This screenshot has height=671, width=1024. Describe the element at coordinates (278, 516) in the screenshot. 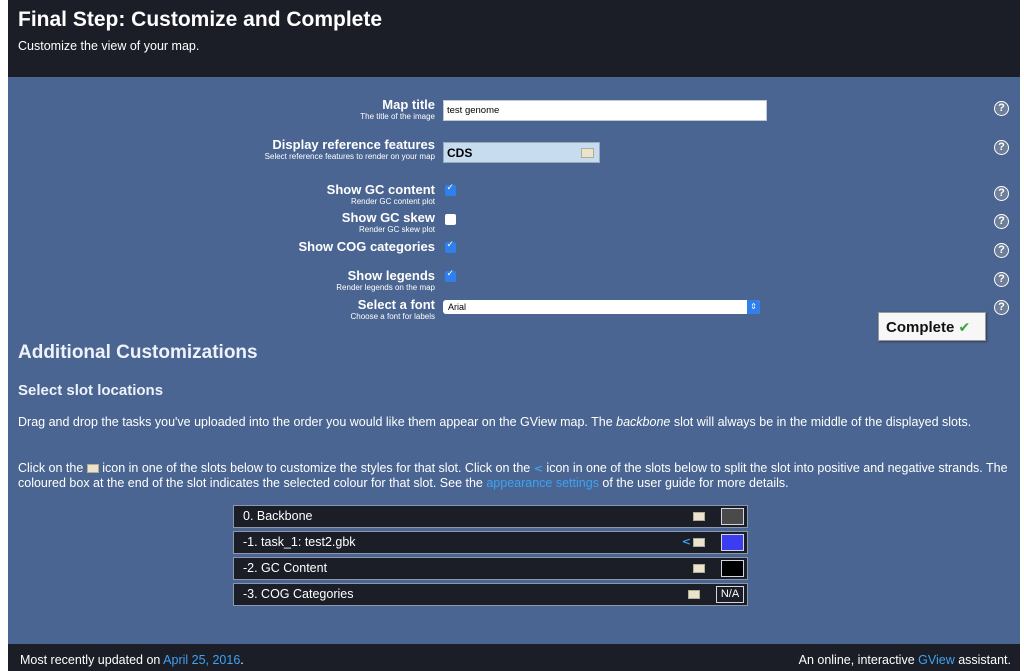

I see `slot-label: 0. Backbone` at that location.